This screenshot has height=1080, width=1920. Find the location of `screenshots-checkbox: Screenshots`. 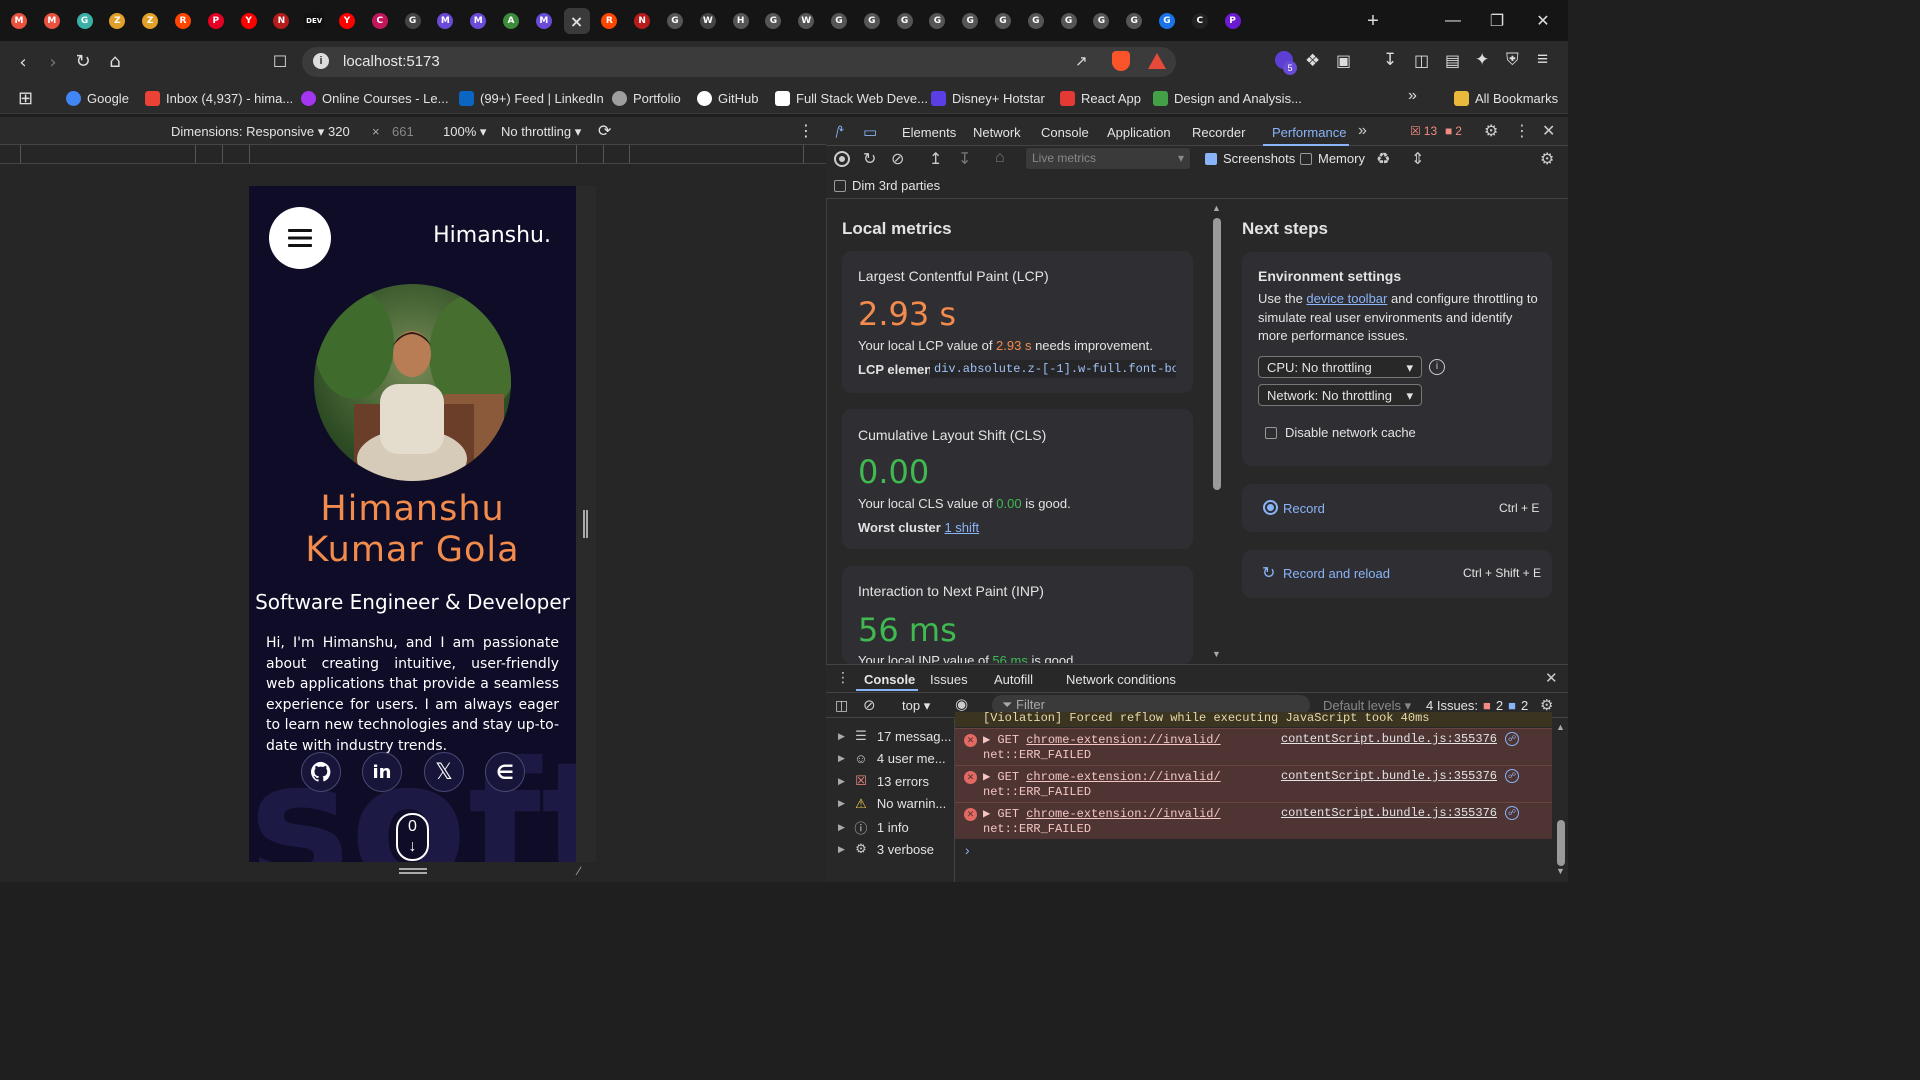

screenshots-checkbox: Screenshots is located at coordinates (1250, 158).